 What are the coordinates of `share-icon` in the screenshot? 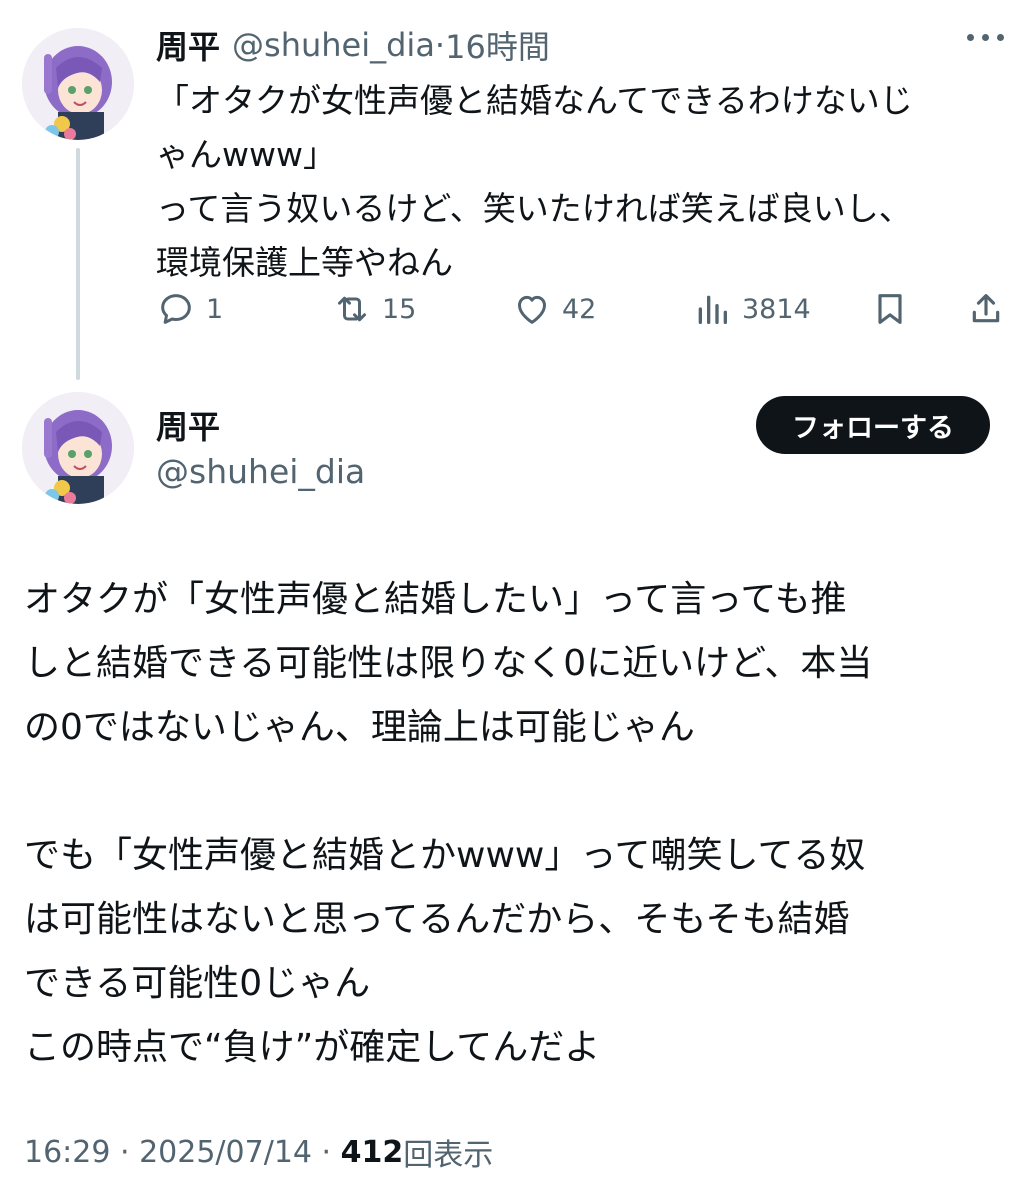 It's located at (986, 308).